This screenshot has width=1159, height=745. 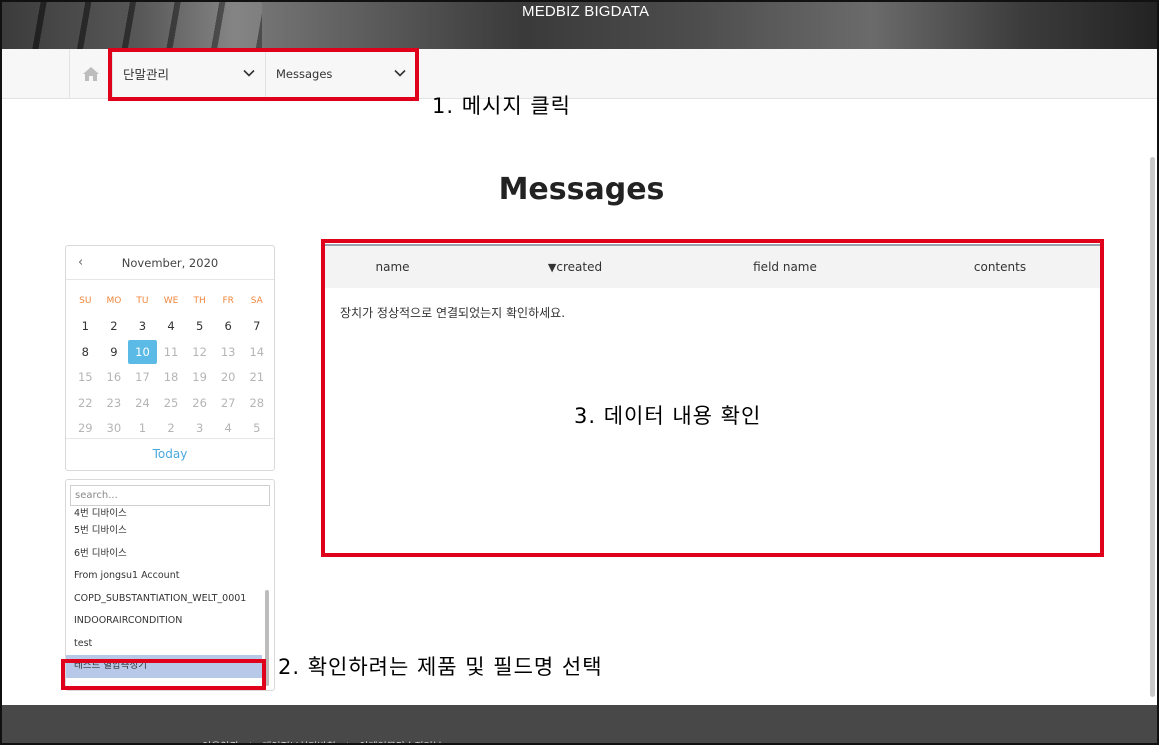 I want to click on weekday-label: TH, so click(x=199, y=300).